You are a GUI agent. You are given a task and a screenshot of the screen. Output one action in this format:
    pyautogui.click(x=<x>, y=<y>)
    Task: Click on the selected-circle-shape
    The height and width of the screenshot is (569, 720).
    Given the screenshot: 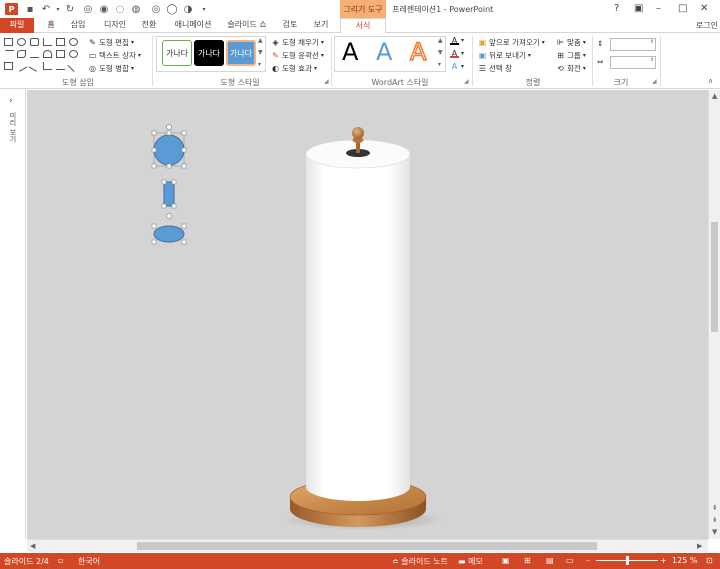 What is the action you would take?
    pyautogui.click(x=169, y=146)
    